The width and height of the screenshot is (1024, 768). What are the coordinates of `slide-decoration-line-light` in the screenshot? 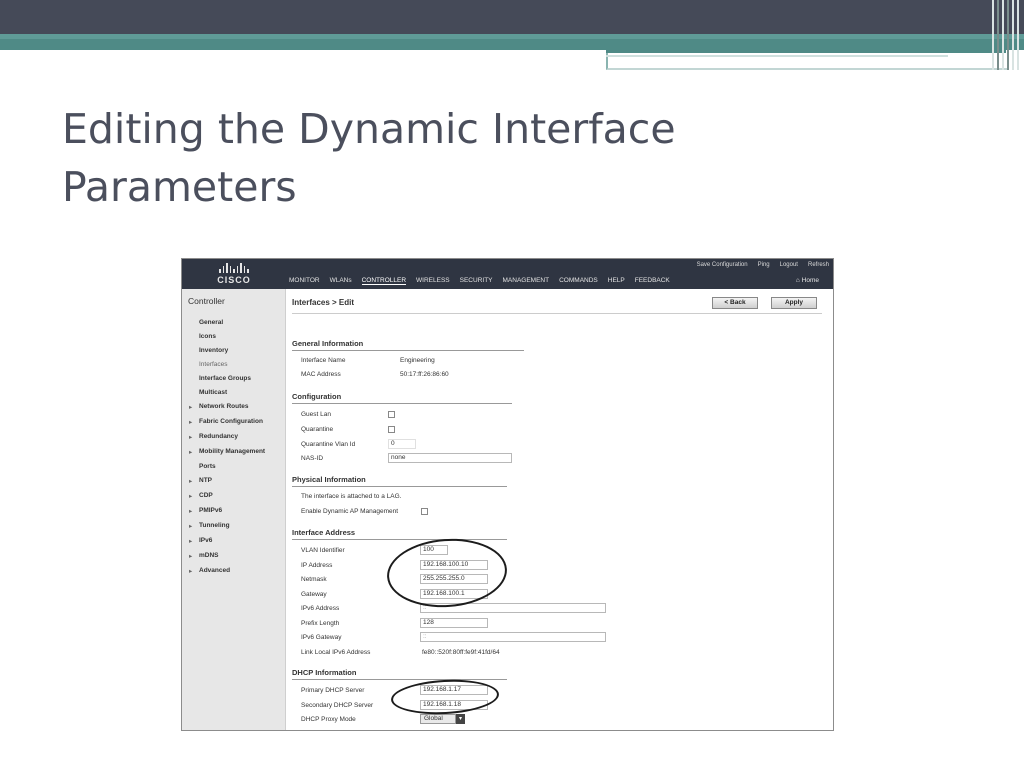 It's located at (777, 56).